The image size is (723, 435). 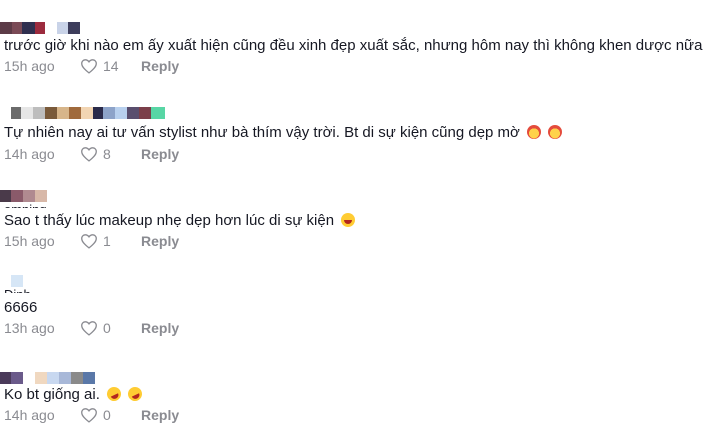 I want to click on comment-meta: 14h ago 0 Reply, so click(x=91, y=415).